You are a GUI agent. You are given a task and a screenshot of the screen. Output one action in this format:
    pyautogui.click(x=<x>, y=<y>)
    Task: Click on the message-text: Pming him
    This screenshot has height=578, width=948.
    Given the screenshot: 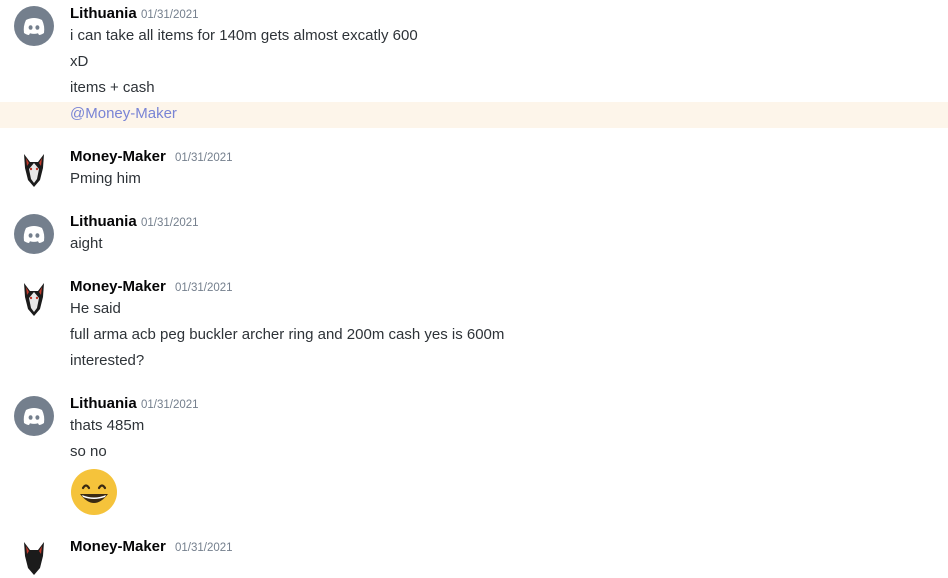 What is the action you would take?
    pyautogui.click(x=105, y=178)
    